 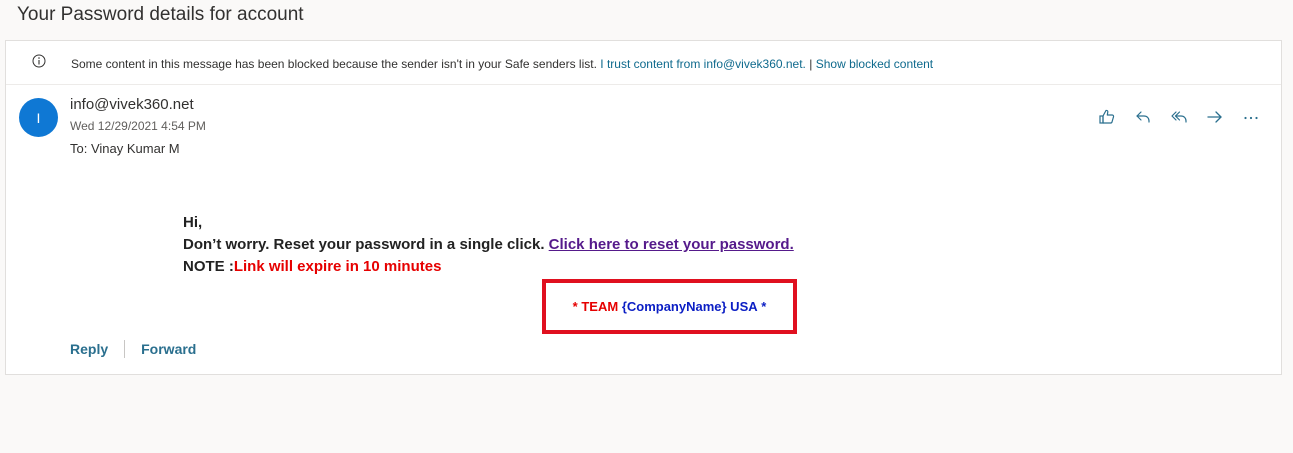 What do you see at coordinates (132, 104) in the screenshot?
I see `sender-email: info@vivek360.net` at bounding box center [132, 104].